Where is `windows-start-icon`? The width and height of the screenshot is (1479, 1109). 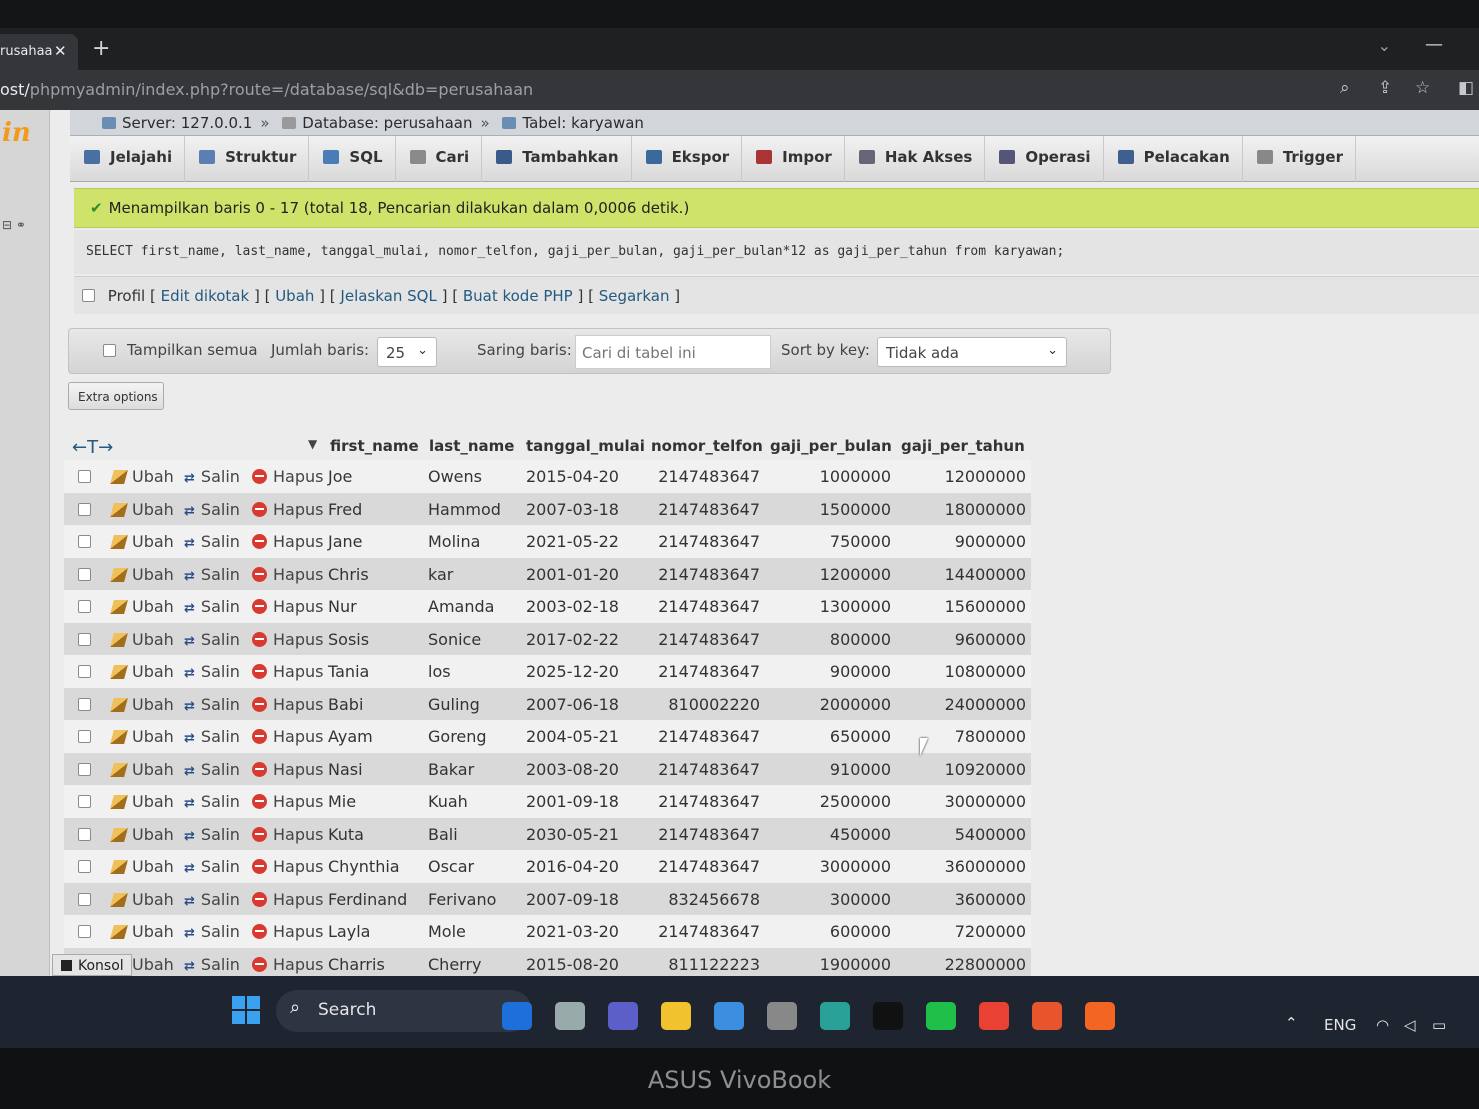
windows-start-icon is located at coordinates (246, 1010).